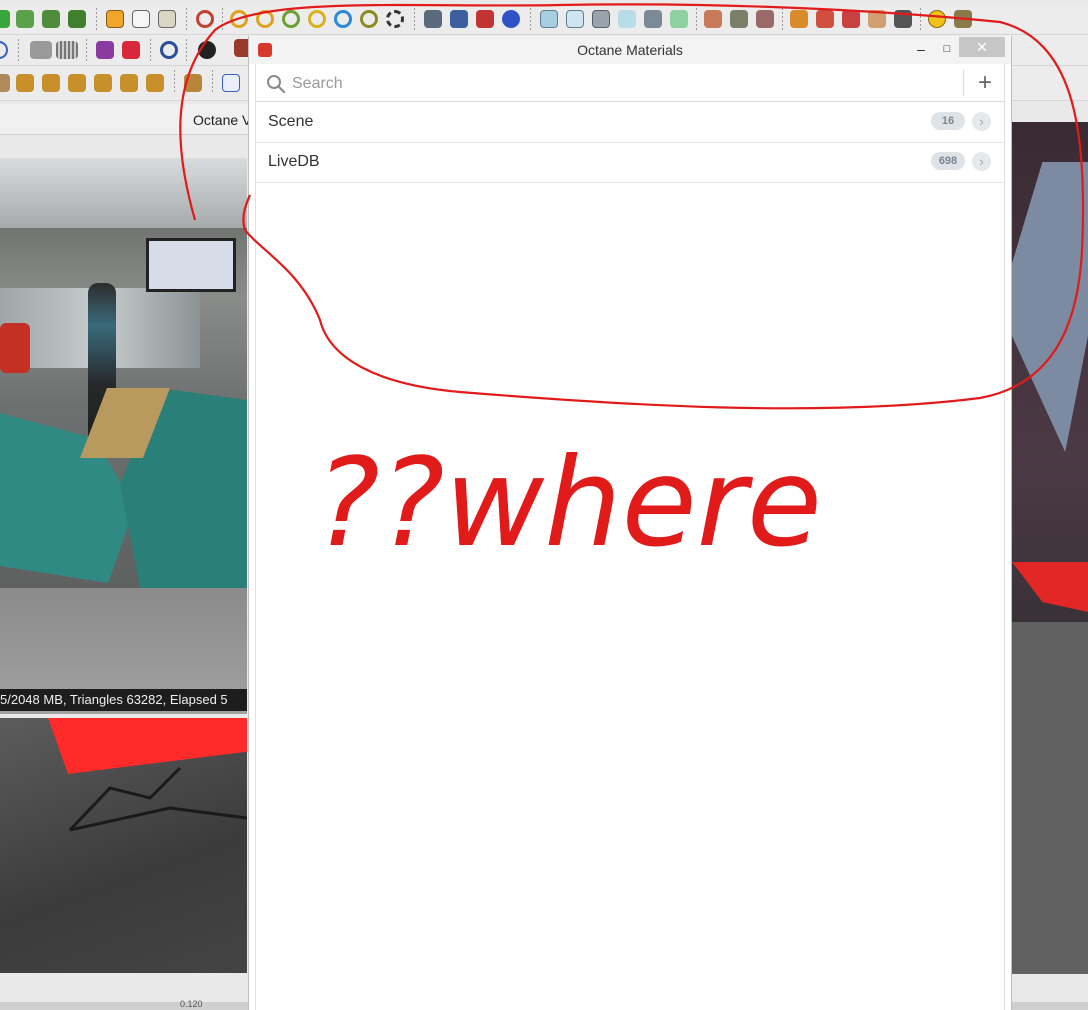  I want to click on box-icon, so click(115, 19).